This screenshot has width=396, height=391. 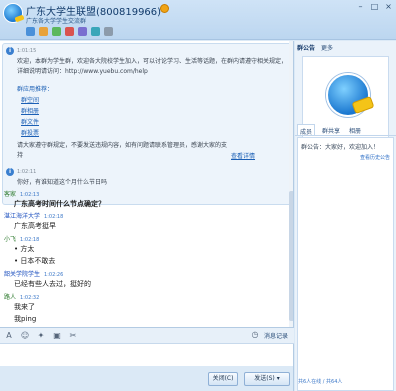 What do you see at coordinates (21, 238) in the screenshot?
I see `message-sender: 小飞 1:02:18` at bounding box center [21, 238].